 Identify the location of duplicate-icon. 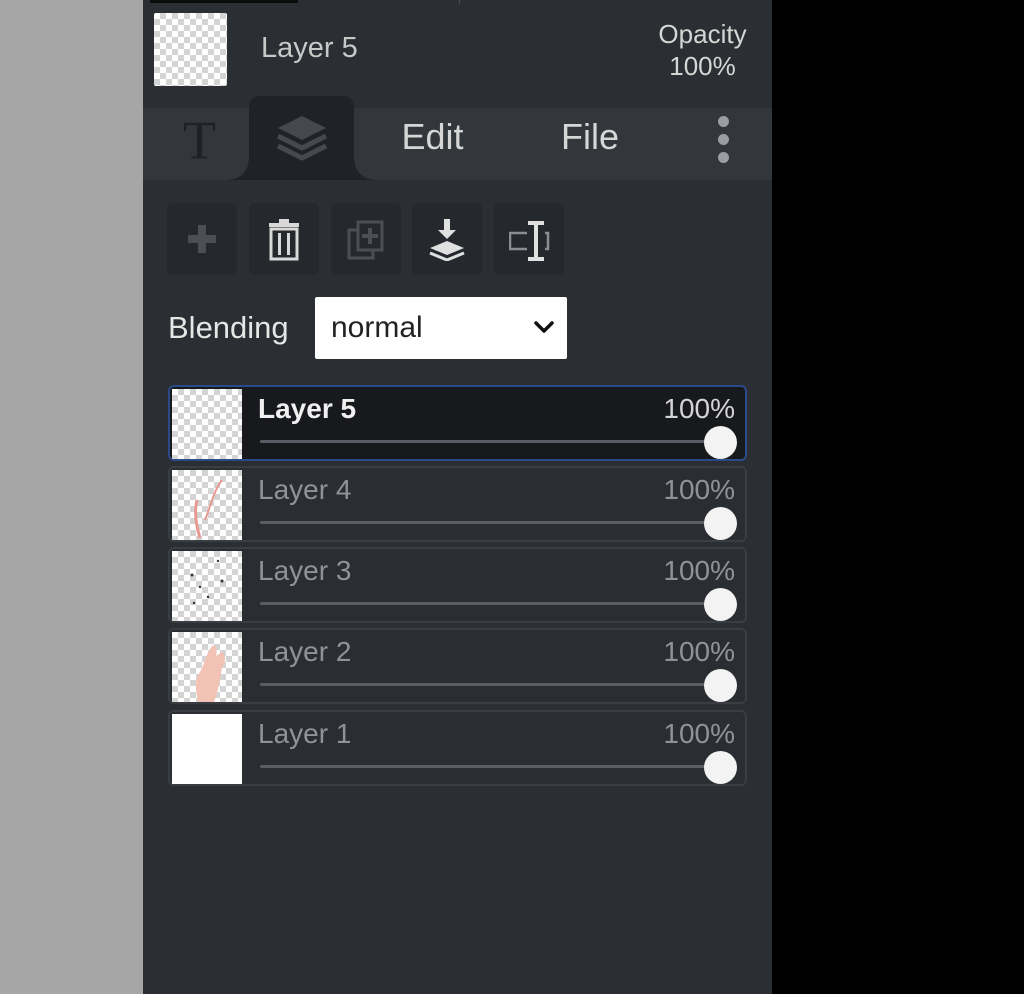
(365, 240).